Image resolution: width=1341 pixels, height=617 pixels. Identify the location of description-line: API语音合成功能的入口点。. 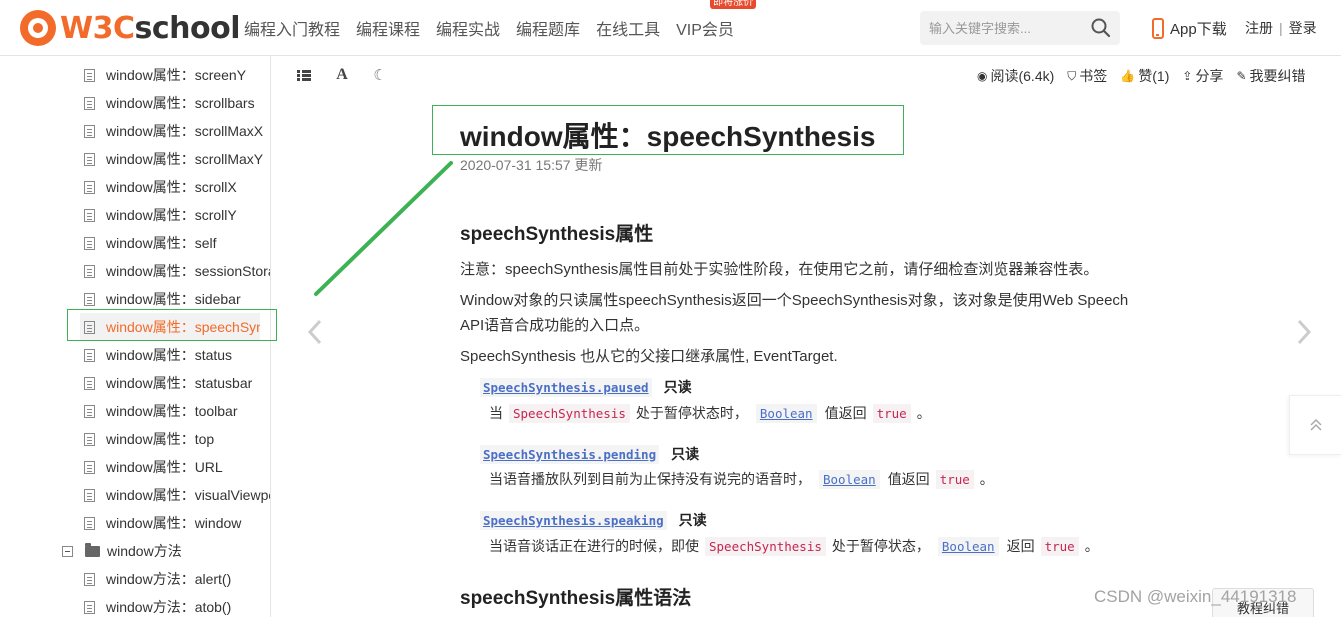
(555, 325).